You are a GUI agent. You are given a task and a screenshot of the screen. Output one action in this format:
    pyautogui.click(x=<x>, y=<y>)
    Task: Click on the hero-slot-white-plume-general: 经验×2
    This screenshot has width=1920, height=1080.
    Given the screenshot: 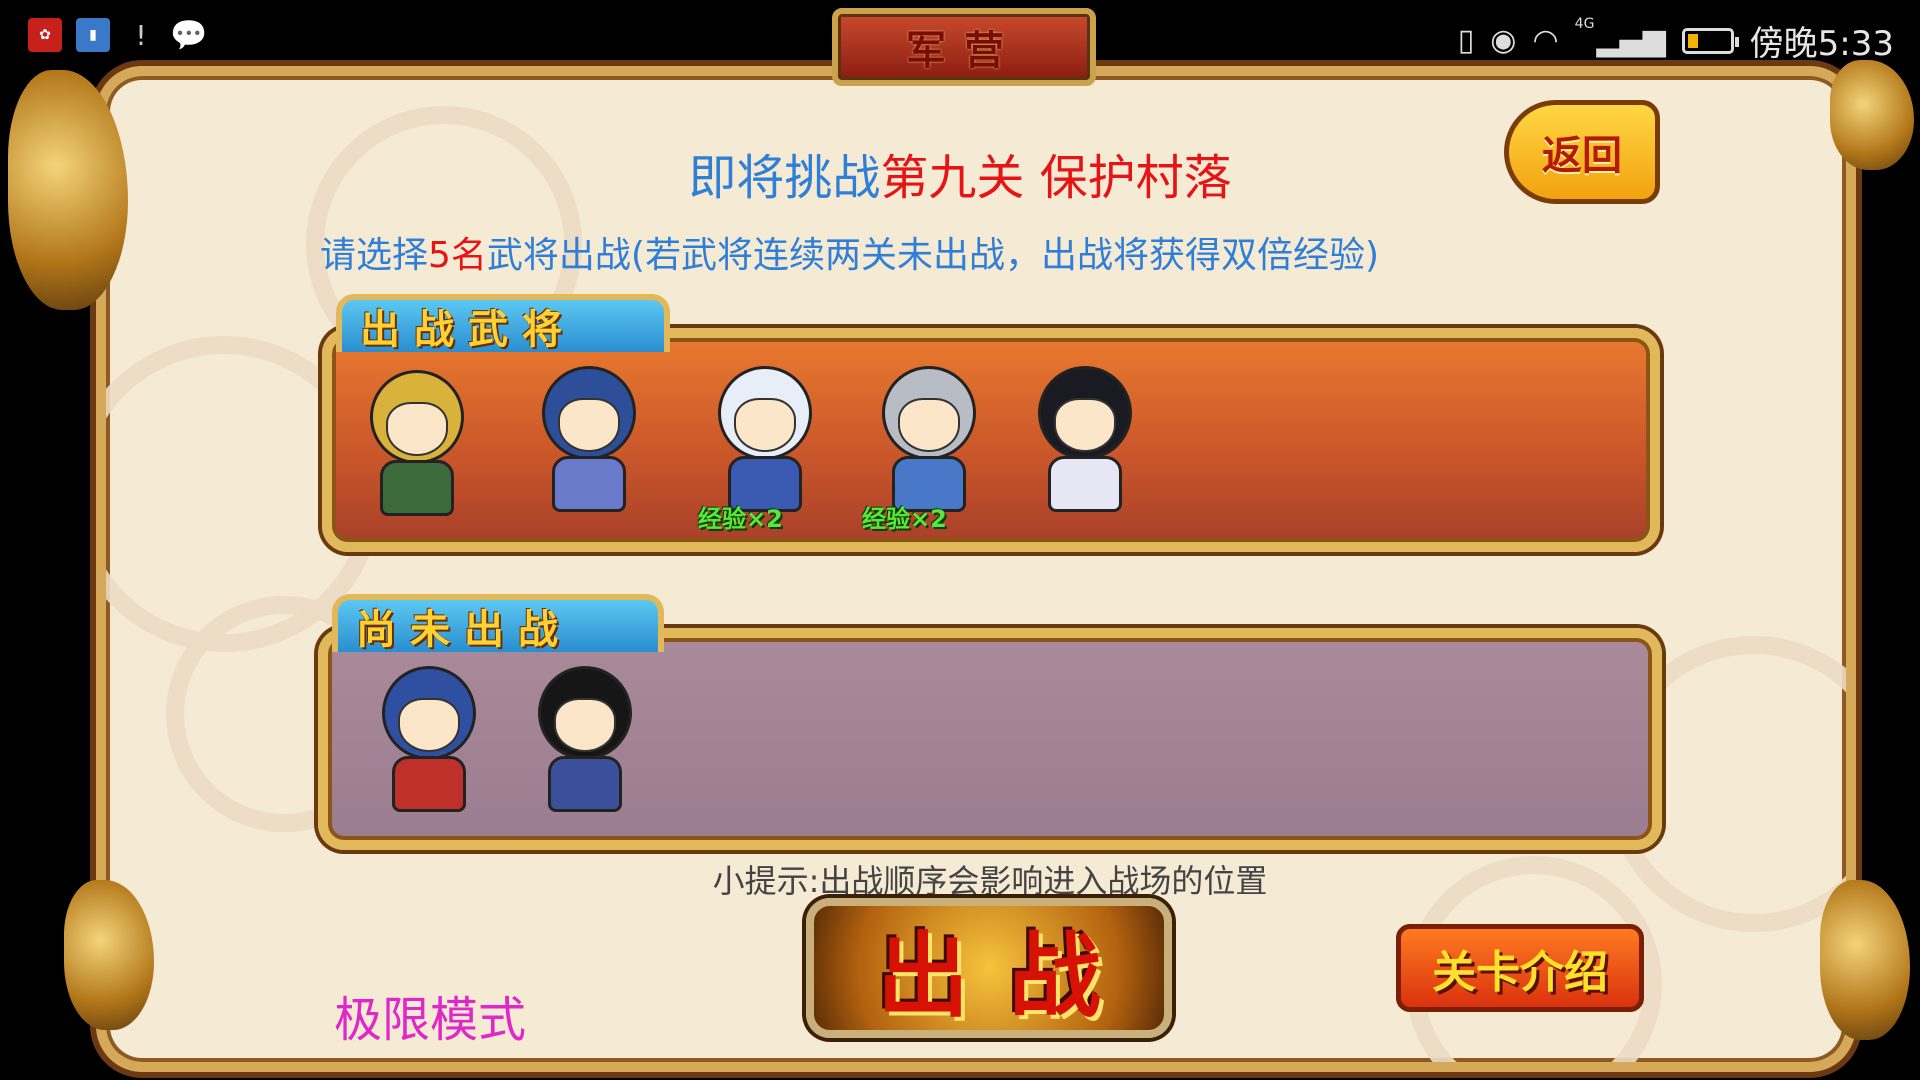 What is the action you would take?
    pyautogui.click(x=764, y=444)
    